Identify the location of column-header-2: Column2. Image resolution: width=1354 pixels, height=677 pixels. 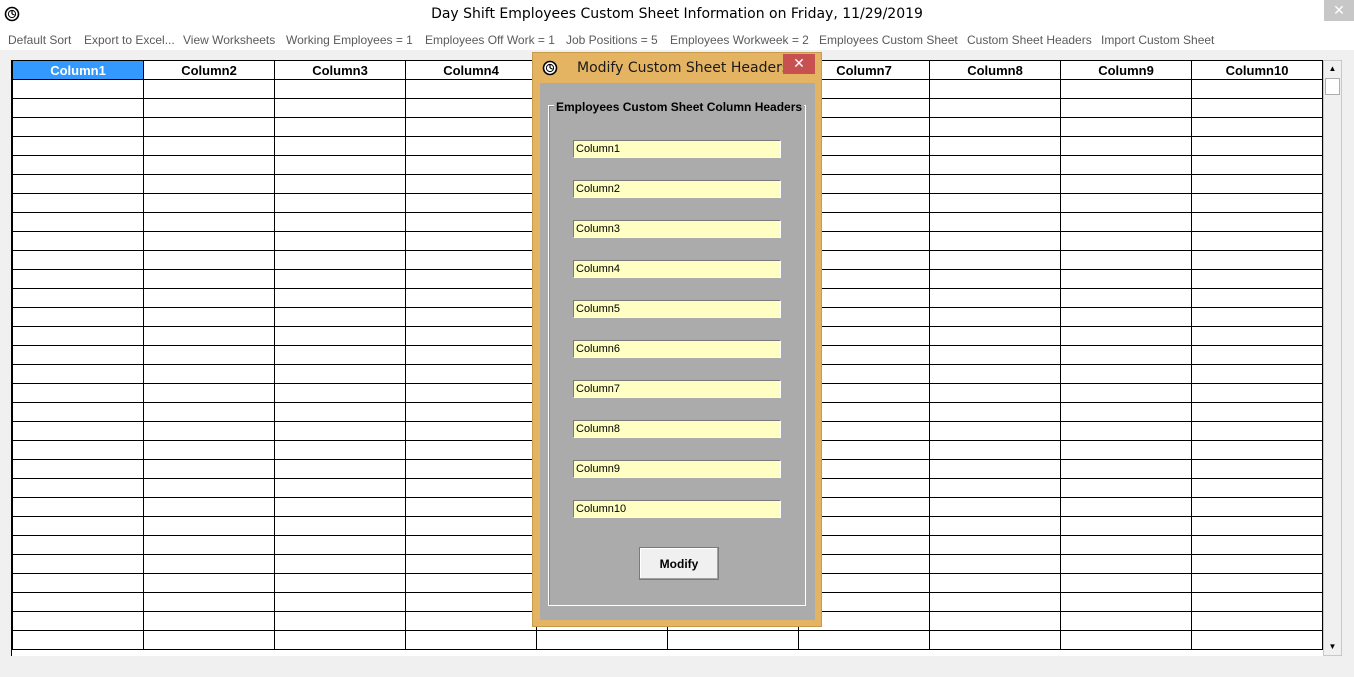
(209, 70).